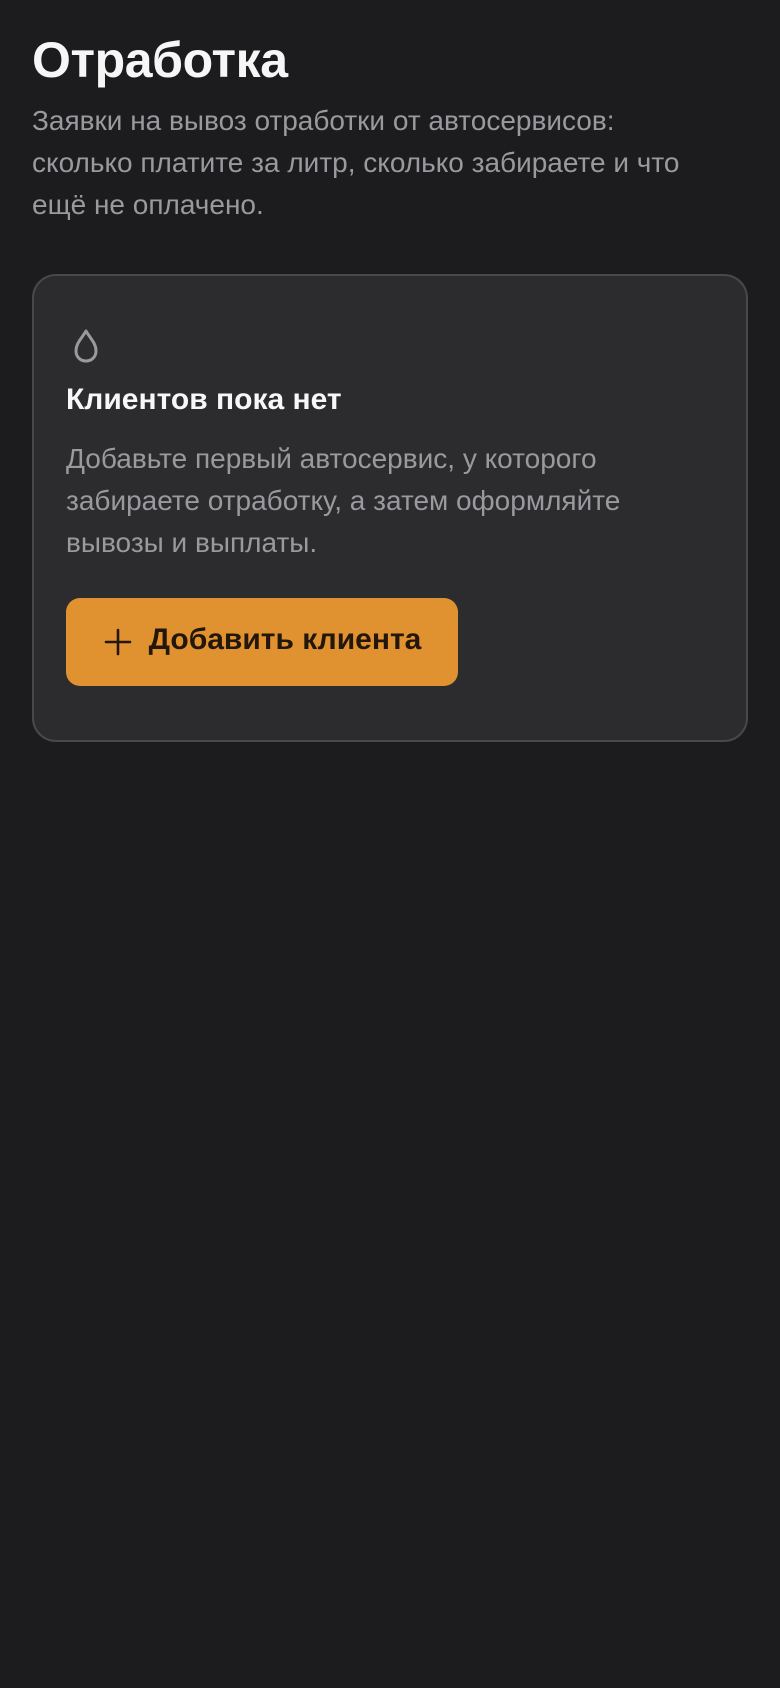 The image size is (780, 1688). Describe the element at coordinates (204, 399) in the screenshot. I see `empty-state-title: Клиентов пока нет` at that location.